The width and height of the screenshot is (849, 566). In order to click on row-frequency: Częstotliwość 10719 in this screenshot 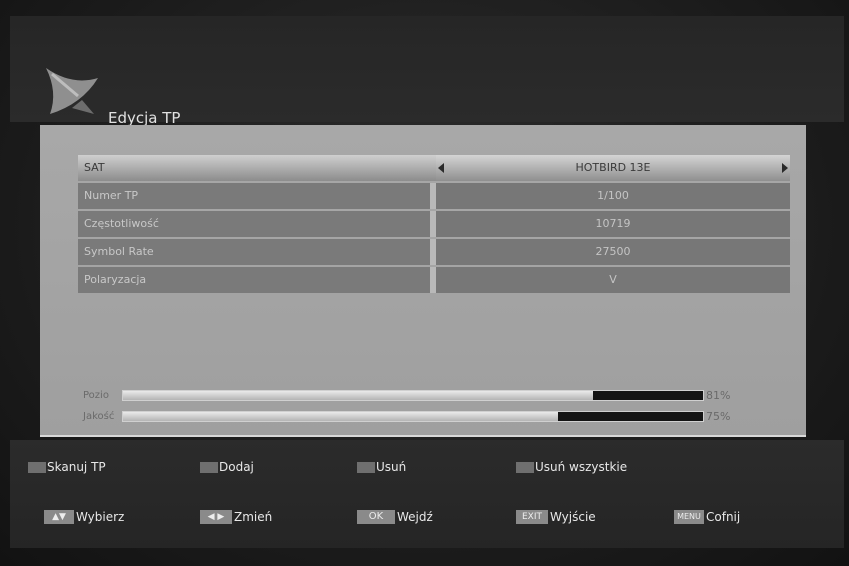, I will do `click(434, 224)`.